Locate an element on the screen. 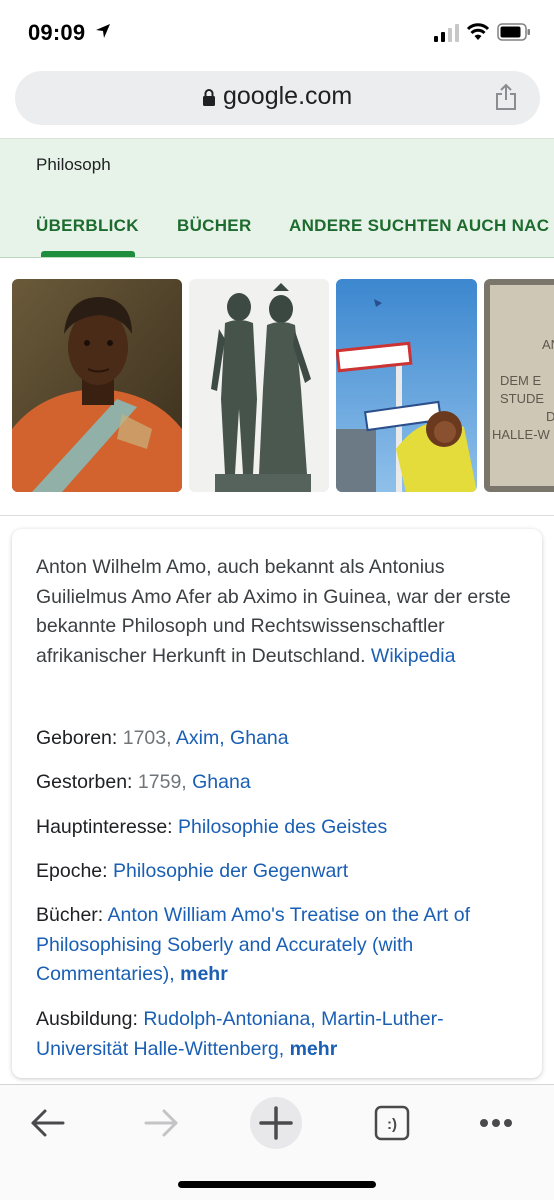 Image resolution: width=554 pixels, height=1200 pixels. plaque-line-3: DEM E is located at coordinates (521, 380).